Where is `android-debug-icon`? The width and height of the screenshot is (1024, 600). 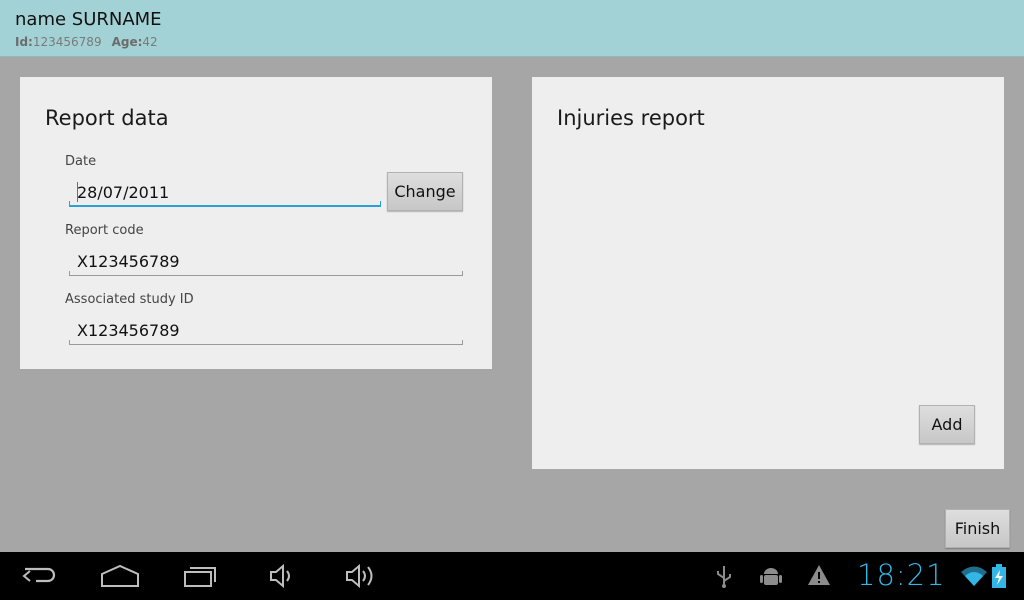 android-debug-icon is located at coordinates (771, 576).